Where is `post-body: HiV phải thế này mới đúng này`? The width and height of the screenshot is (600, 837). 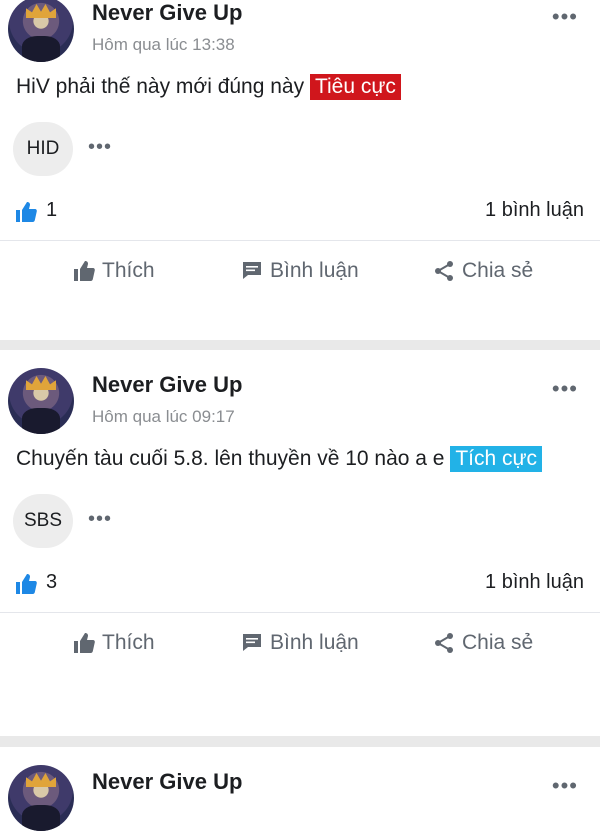 post-body: HiV phải thế này mới đúng này is located at coordinates (160, 86).